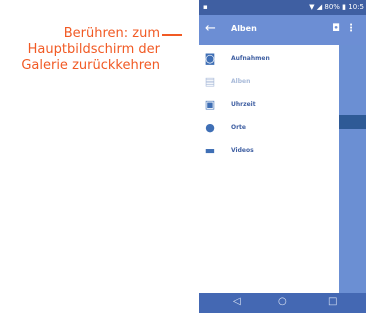 The height and width of the screenshot is (313, 366). I want to click on battery-percent: 80%, so click(332, 7).